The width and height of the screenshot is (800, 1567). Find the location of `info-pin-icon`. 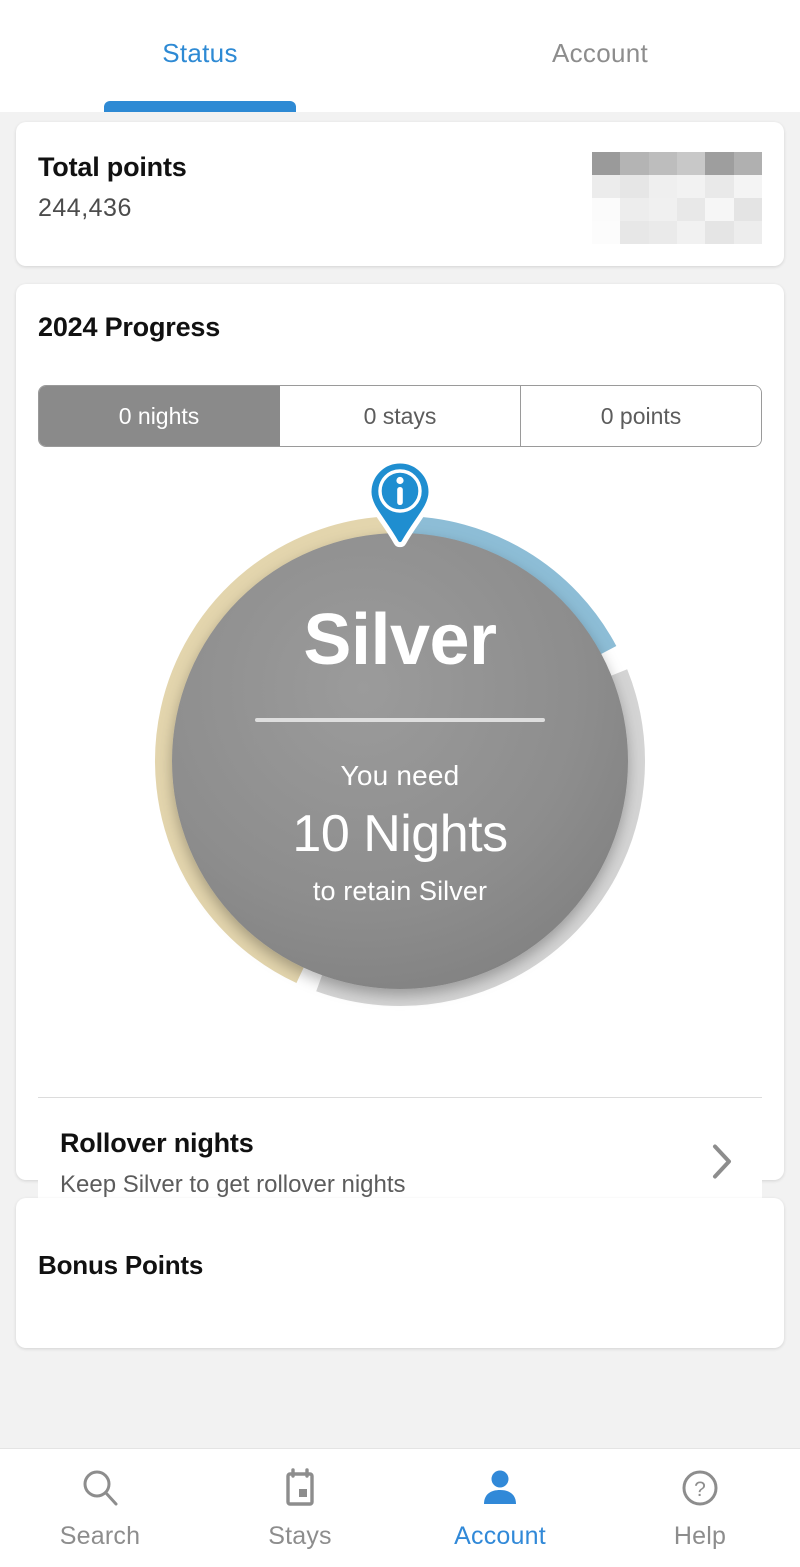

info-pin-icon is located at coordinates (400, 503).